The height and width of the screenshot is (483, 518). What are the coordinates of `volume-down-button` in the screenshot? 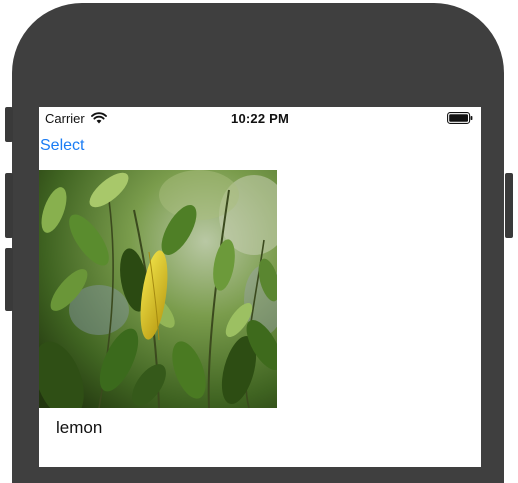 It's located at (9, 279).